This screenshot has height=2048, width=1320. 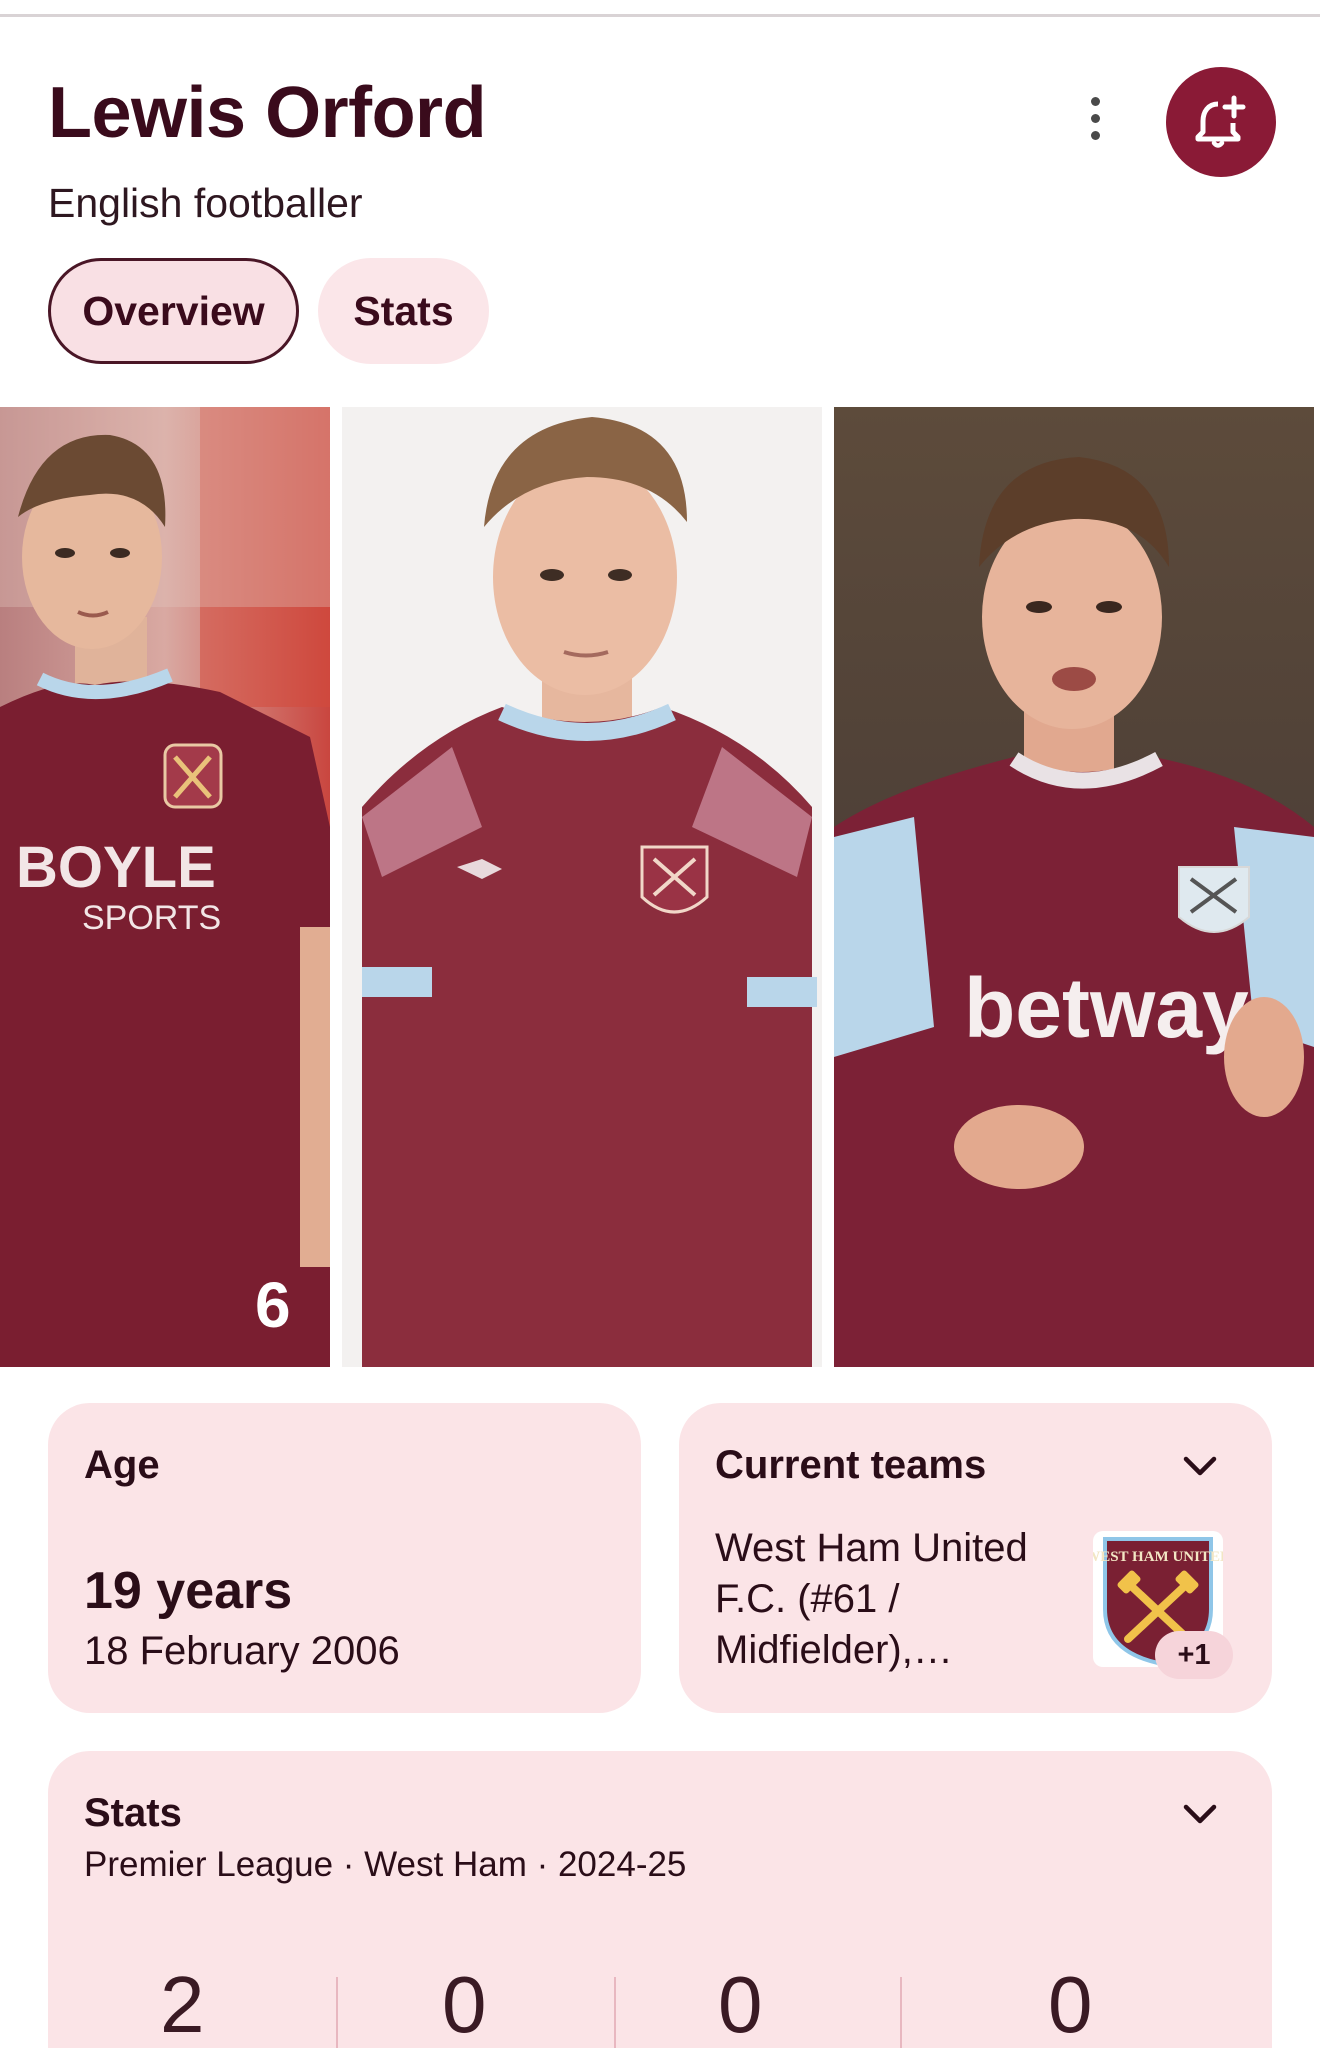 I want to click on entity-title: Lewis Orford, so click(x=267, y=113).